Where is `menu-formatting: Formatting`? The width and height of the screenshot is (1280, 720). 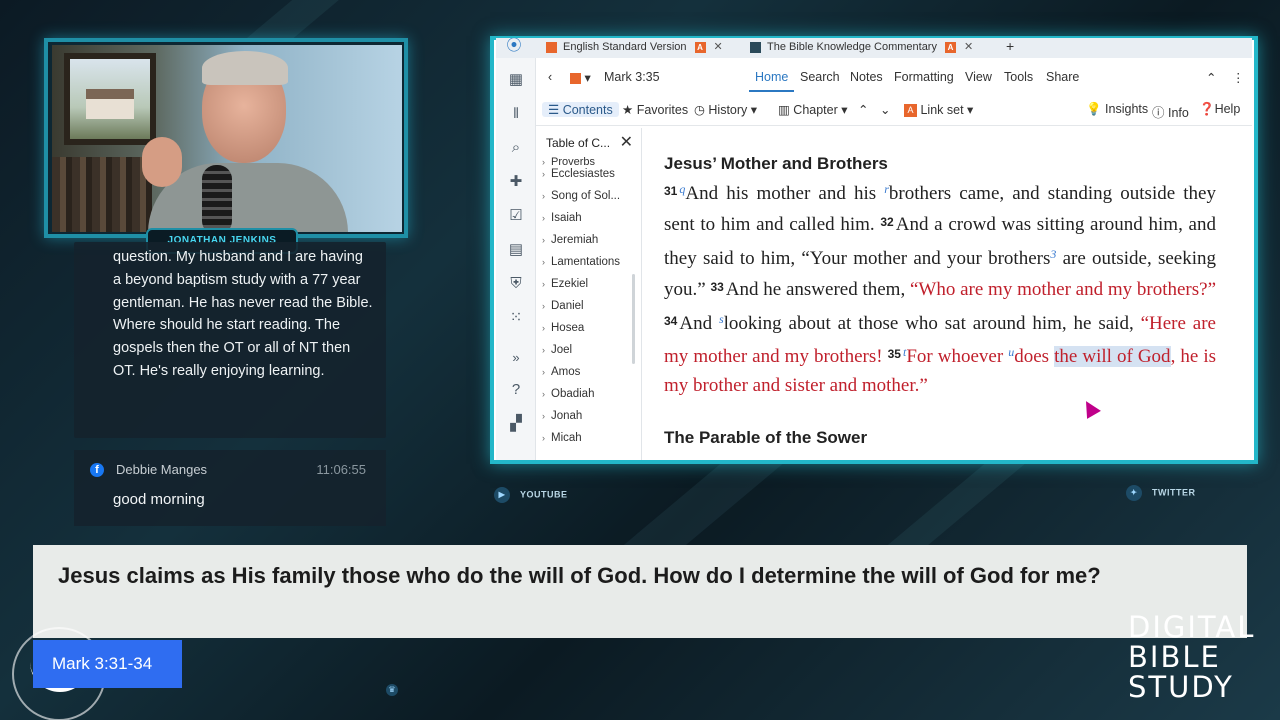 menu-formatting: Formatting is located at coordinates (924, 77).